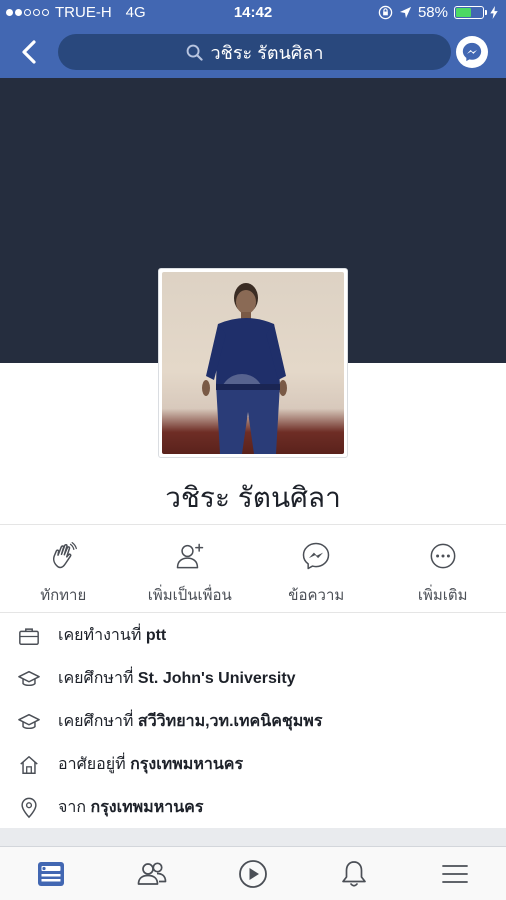  Describe the element at coordinates (470, 12) in the screenshot. I see `battery-icon` at that location.